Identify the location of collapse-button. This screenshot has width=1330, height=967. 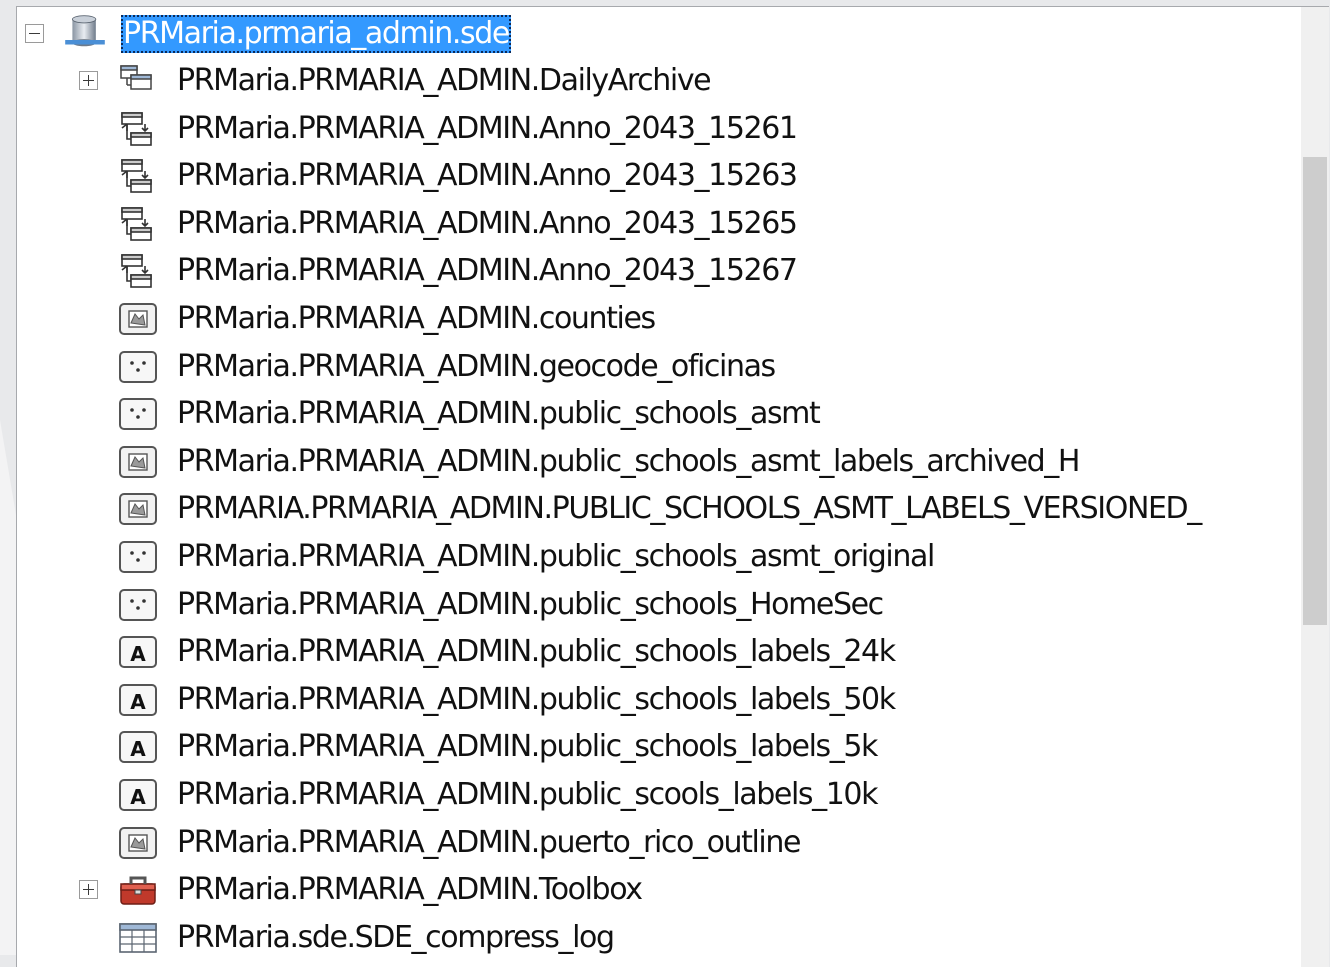
(34, 33).